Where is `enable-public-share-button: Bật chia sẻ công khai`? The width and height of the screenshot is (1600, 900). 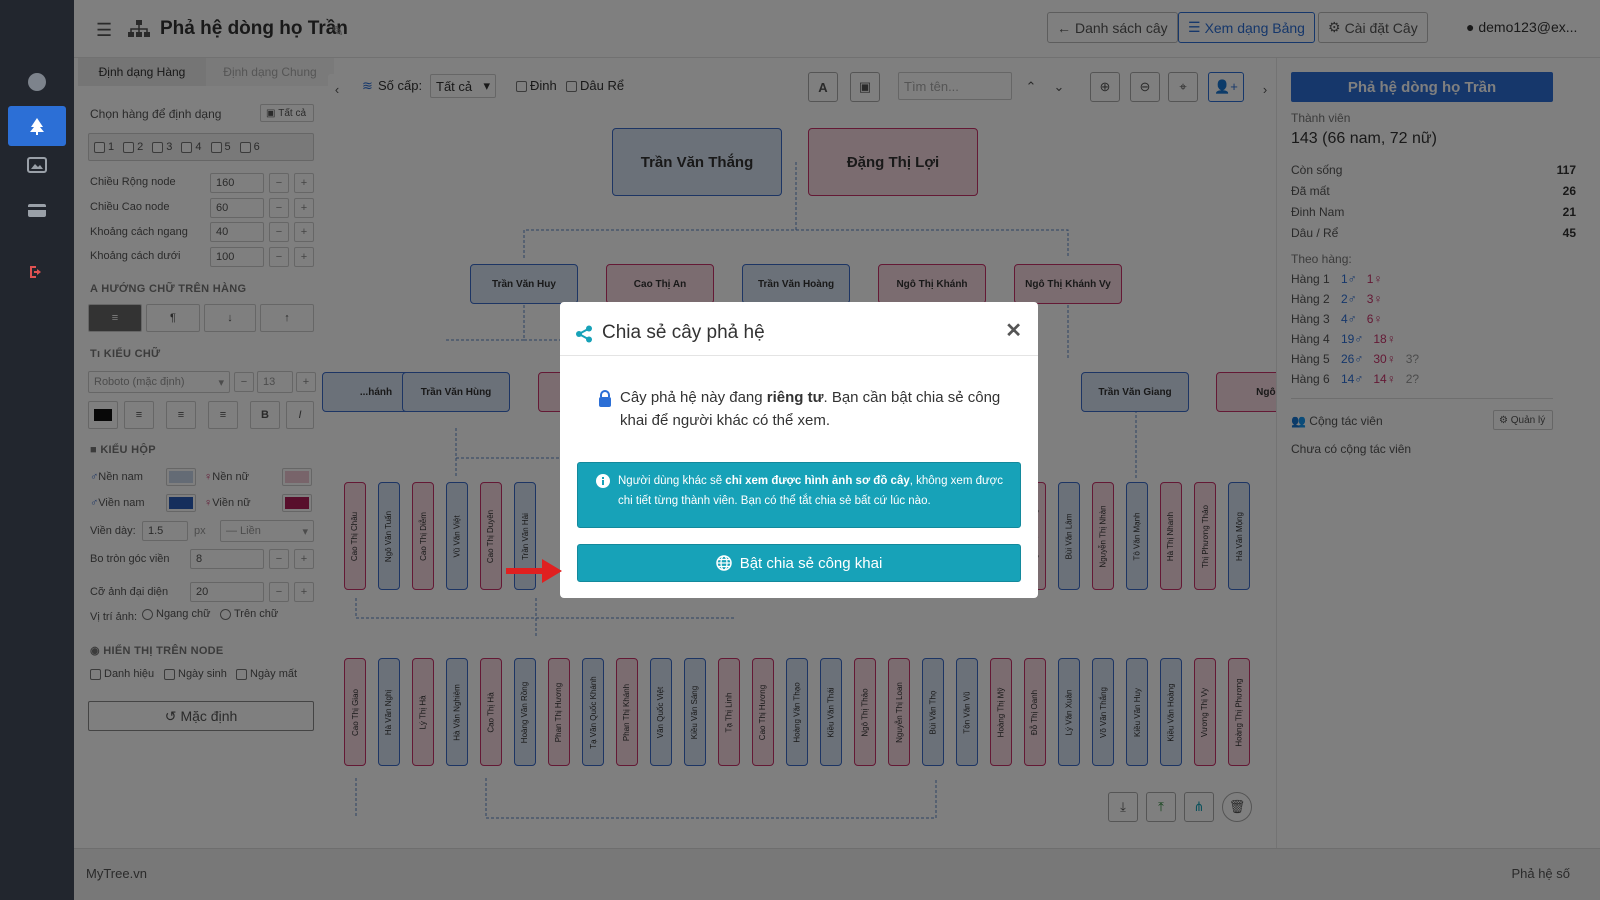 enable-public-share-button: Bật chia sẻ công khai is located at coordinates (799, 563).